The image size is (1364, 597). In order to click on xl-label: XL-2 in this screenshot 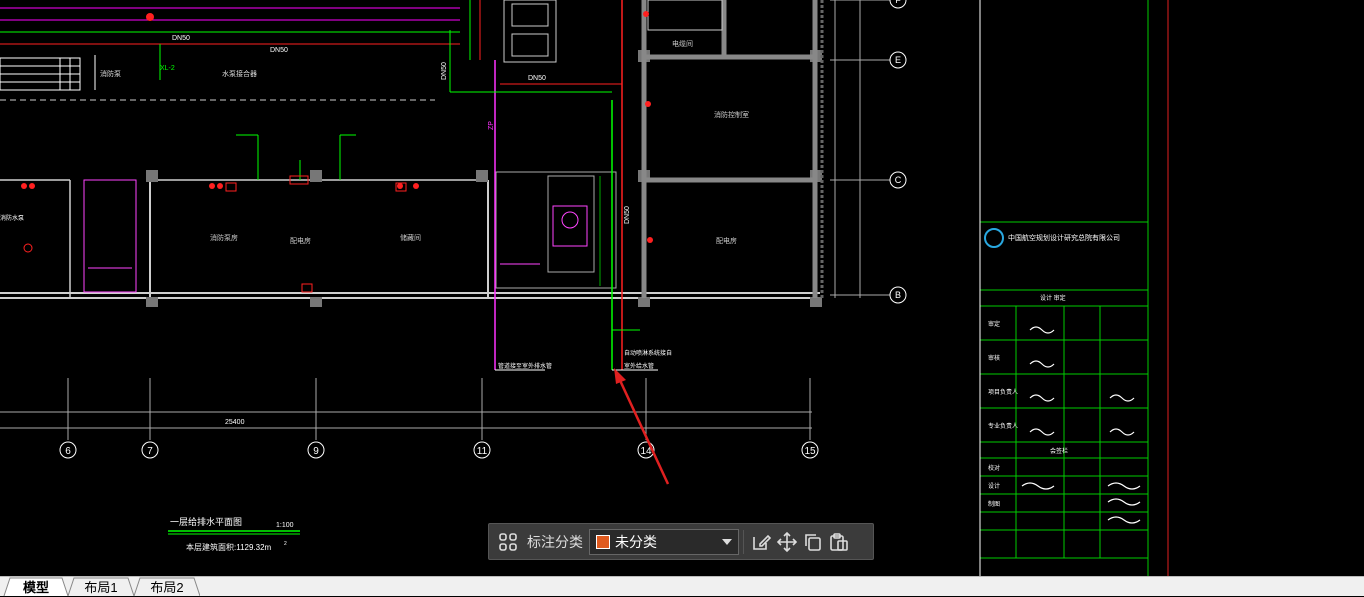, I will do `click(167, 68)`.